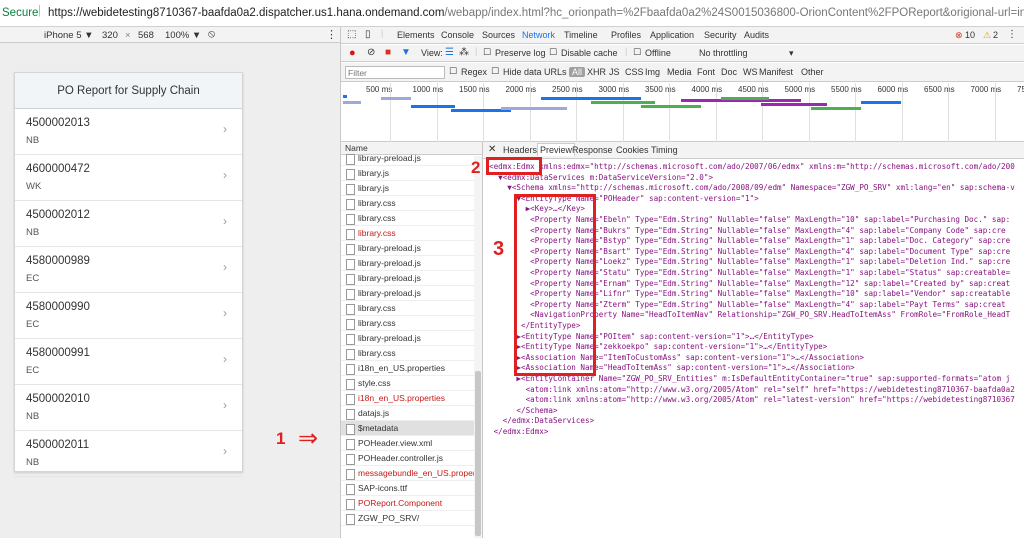 This screenshot has height=538, width=1024. What do you see at coordinates (664, 150) in the screenshot?
I see `tab-timing: Timing` at bounding box center [664, 150].